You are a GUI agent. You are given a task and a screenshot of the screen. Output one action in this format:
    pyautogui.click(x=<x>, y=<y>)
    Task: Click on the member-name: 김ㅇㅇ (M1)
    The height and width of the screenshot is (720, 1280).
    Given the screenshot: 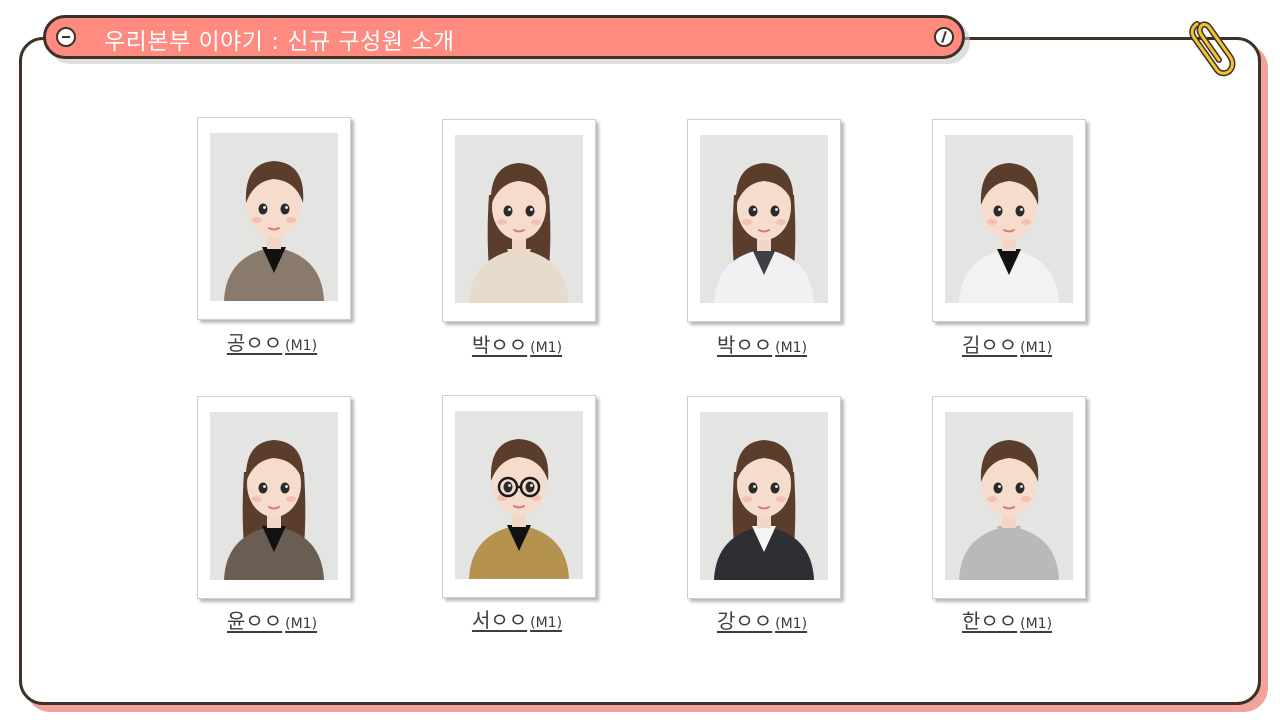 What is the action you would take?
    pyautogui.click(x=1007, y=343)
    